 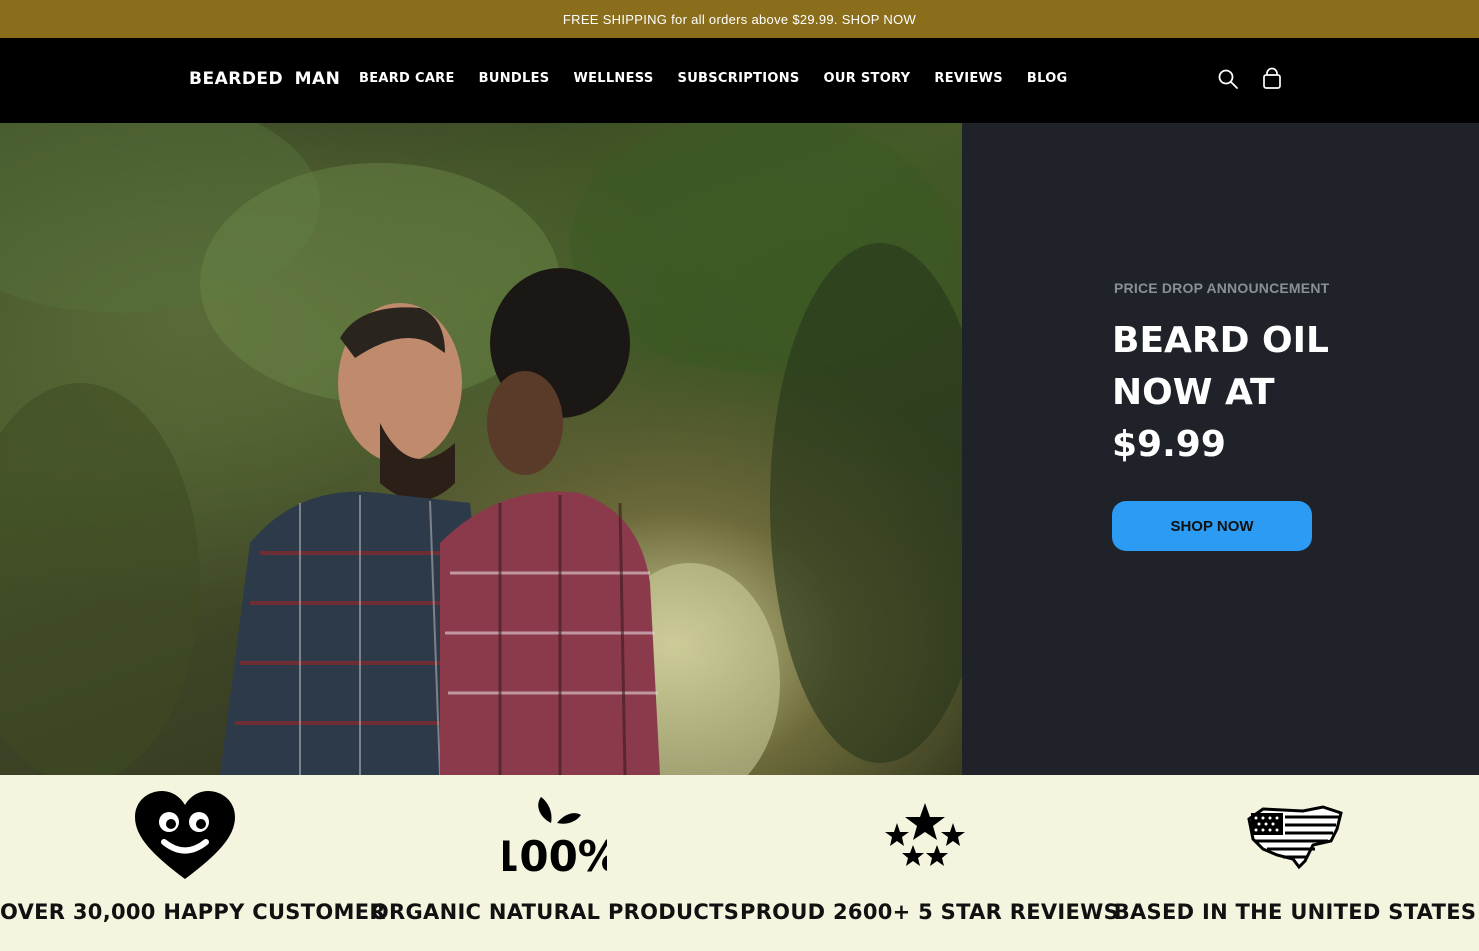 What do you see at coordinates (264, 79) in the screenshot?
I see `logo: BEARDED MAN` at bounding box center [264, 79].